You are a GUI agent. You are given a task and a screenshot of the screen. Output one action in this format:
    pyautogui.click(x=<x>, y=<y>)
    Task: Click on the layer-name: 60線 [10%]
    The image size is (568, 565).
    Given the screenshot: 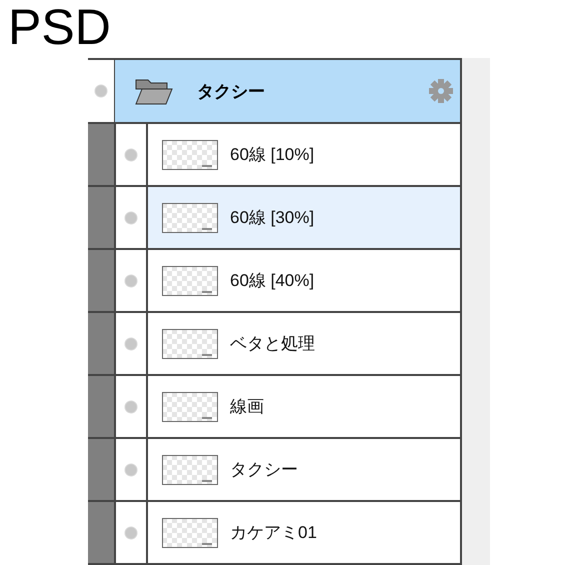 What is the action you would take?
    pyautogui.click(x=272, y=155)
    